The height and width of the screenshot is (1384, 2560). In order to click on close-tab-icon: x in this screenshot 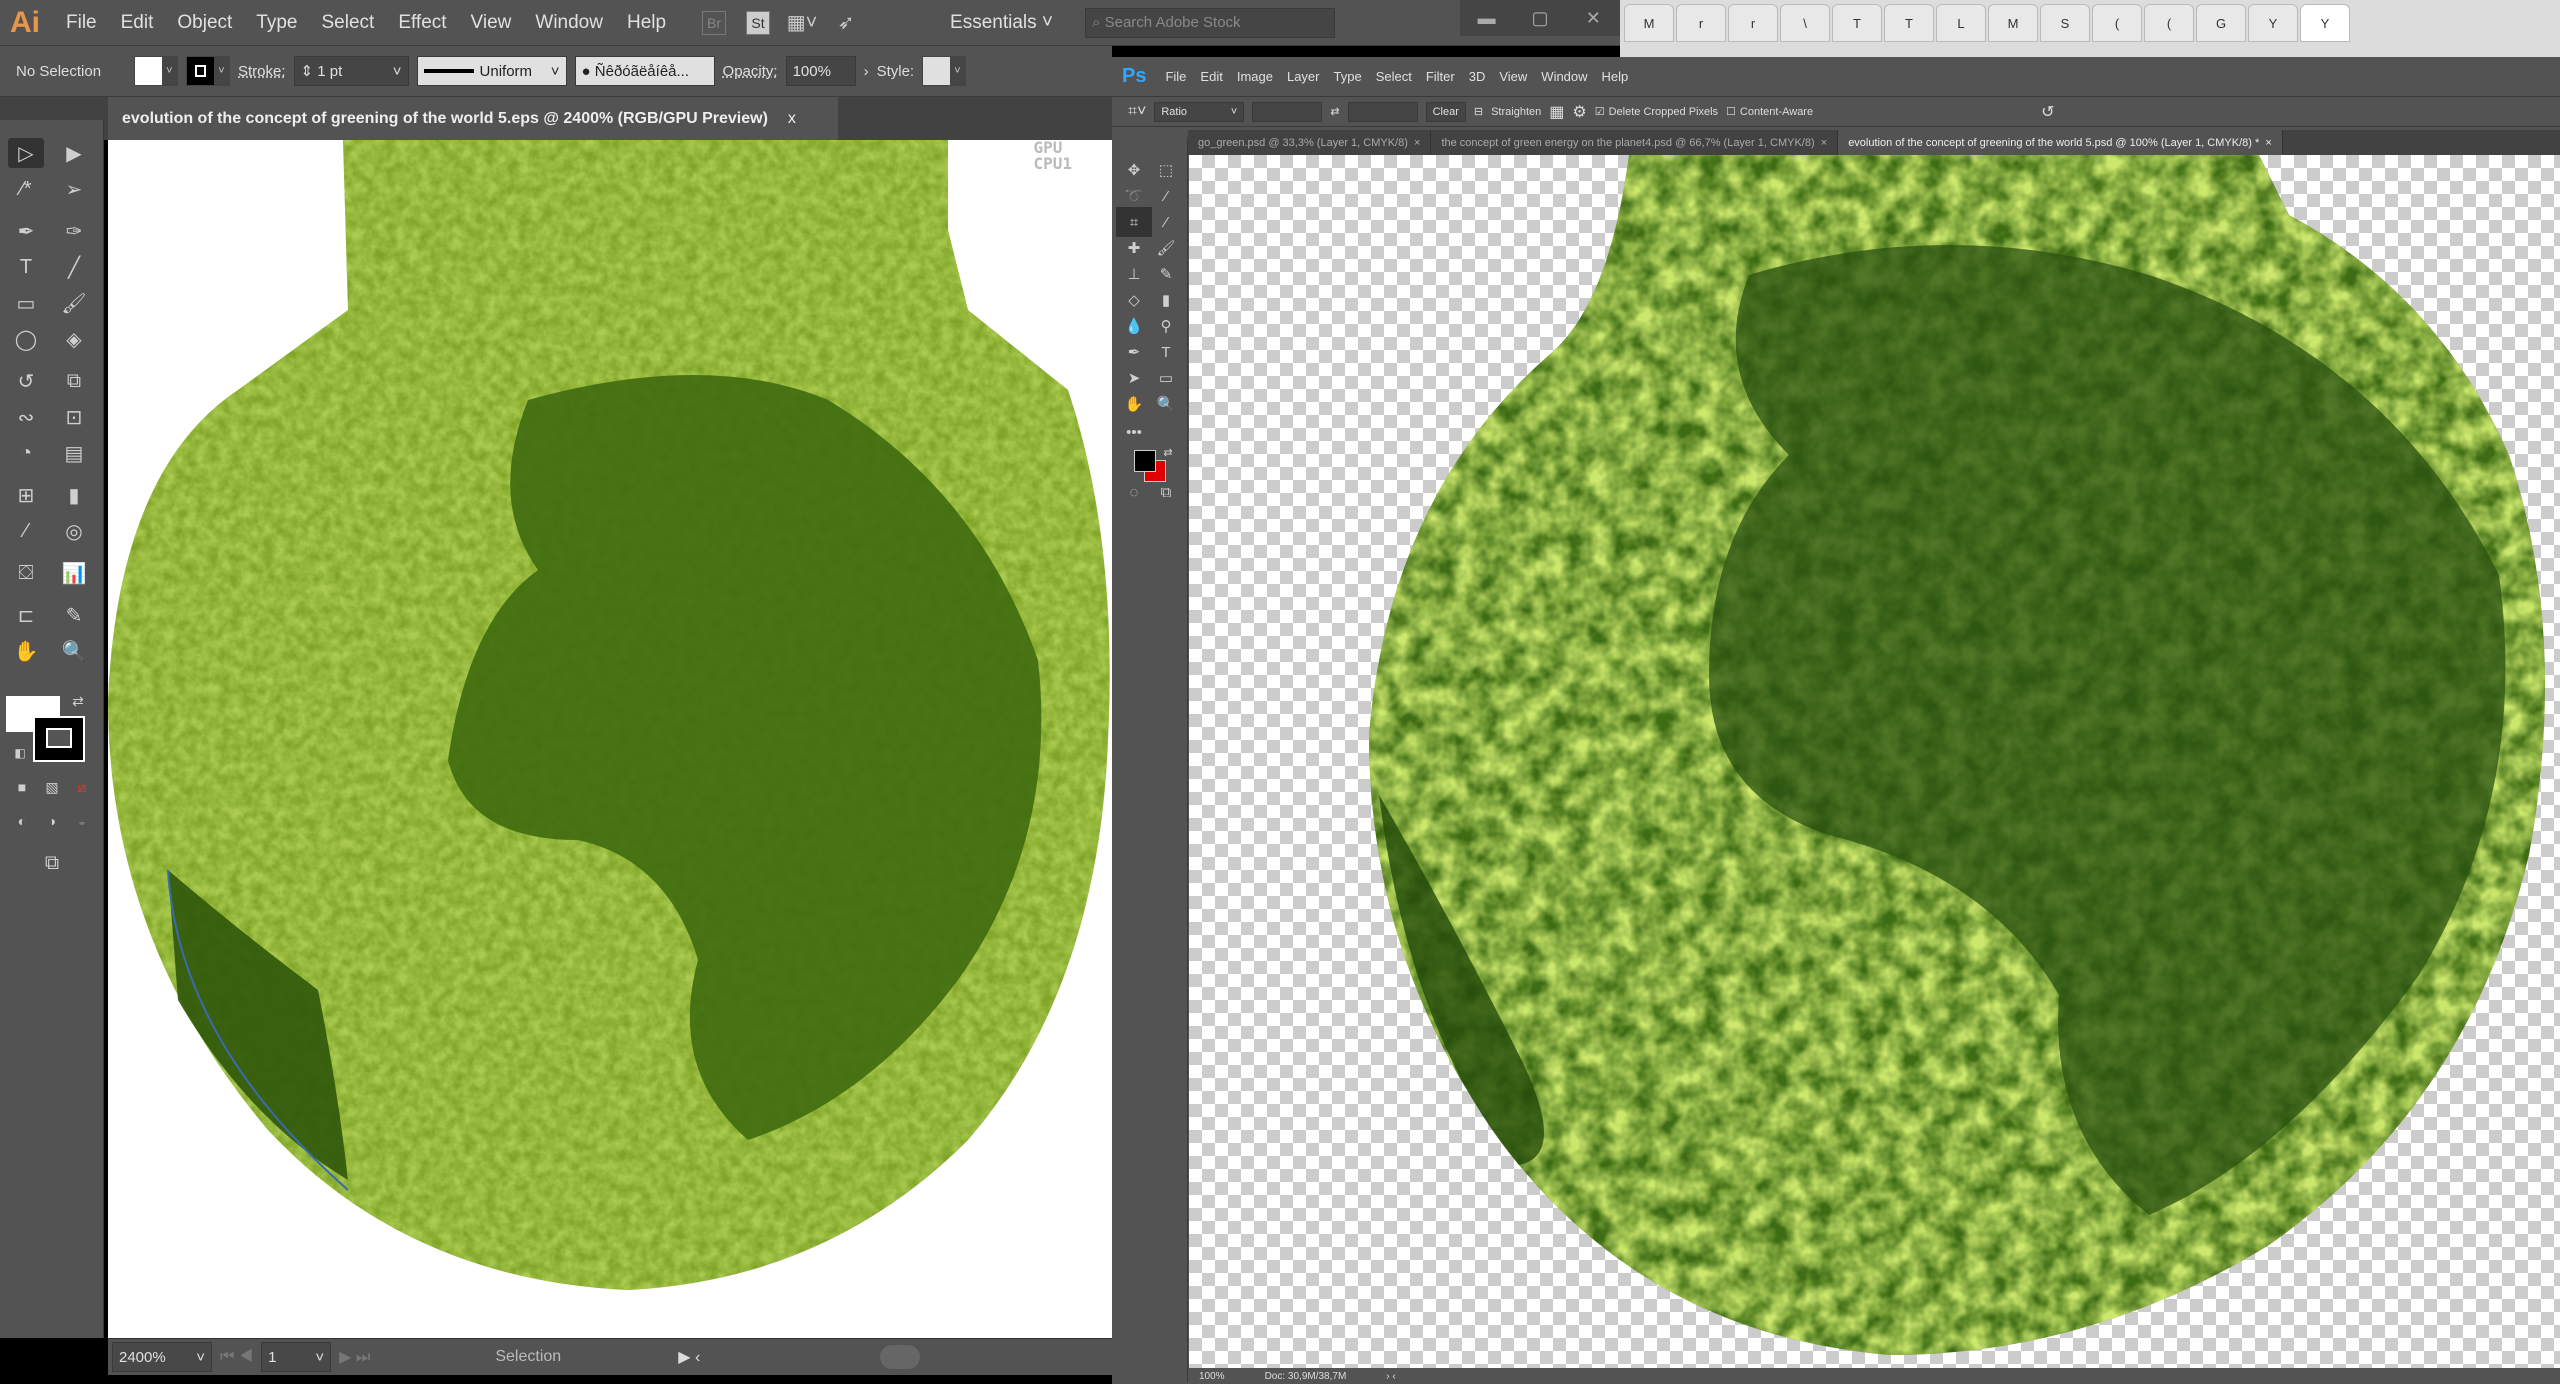, I will do `click(792, 119)`.